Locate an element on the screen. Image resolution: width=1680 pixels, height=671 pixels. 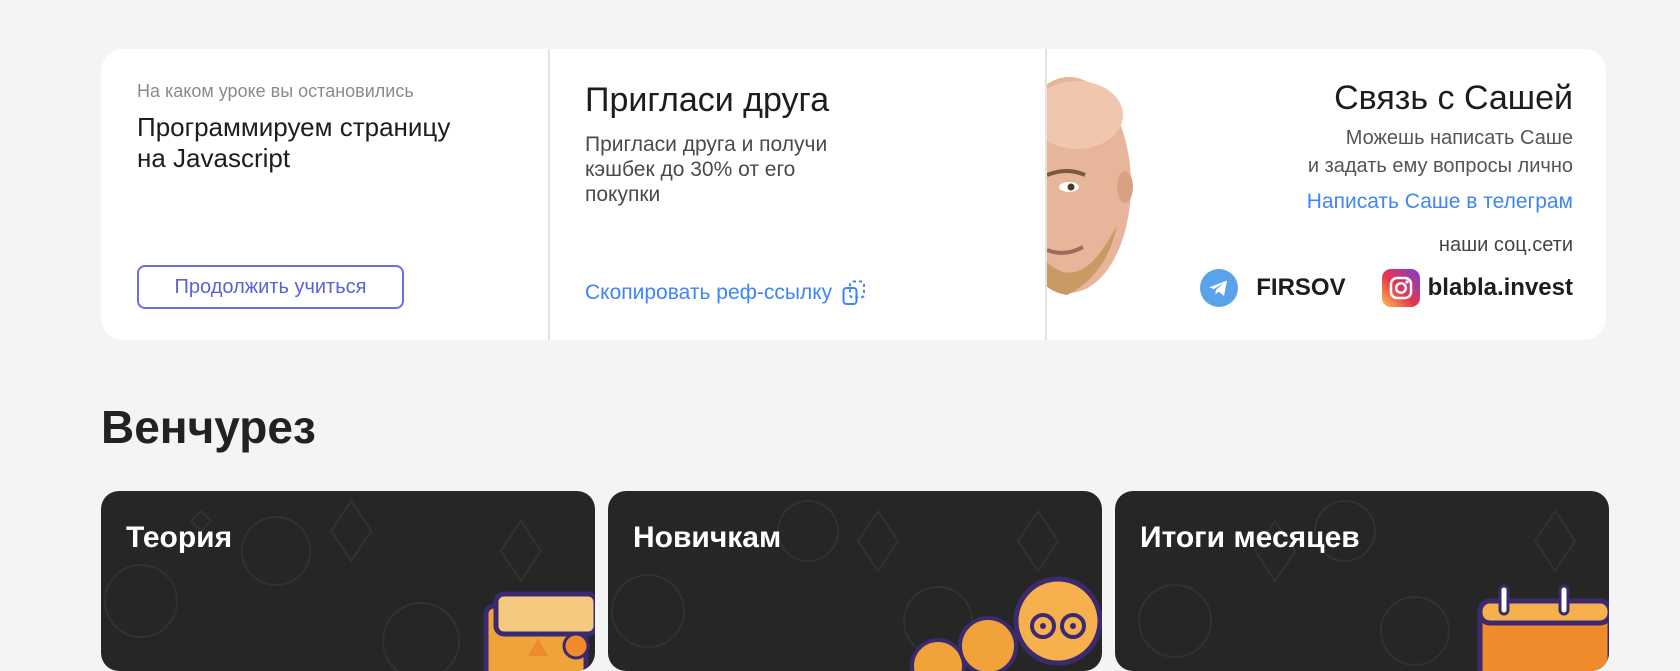
social-instagram: blabla.invest is located at coordinates (1477, 288).